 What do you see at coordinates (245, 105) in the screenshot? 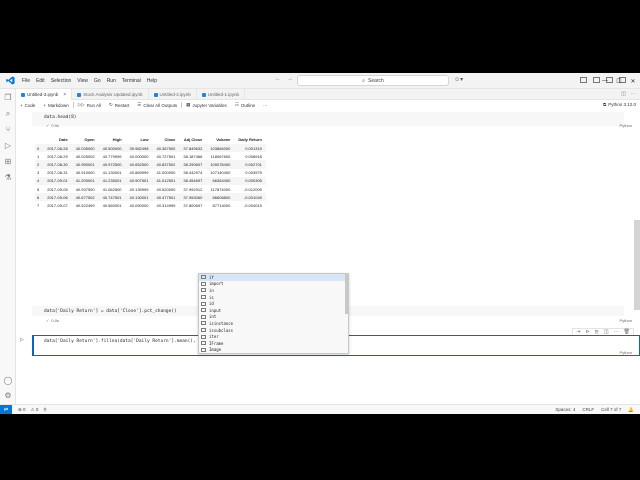
I see `outline-button: ☷ Outline` at bounding box center [245, 105].